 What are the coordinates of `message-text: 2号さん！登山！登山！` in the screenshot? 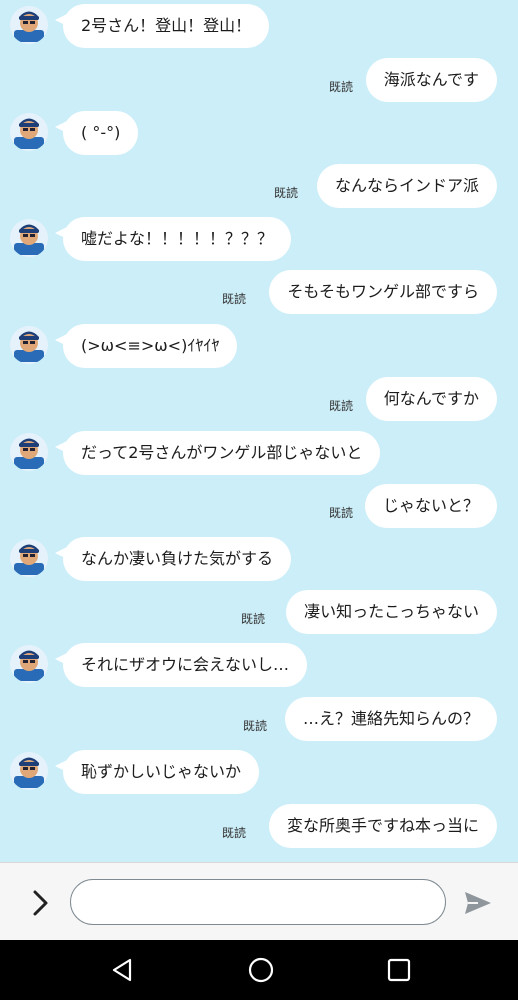 It's located at (166, 25).